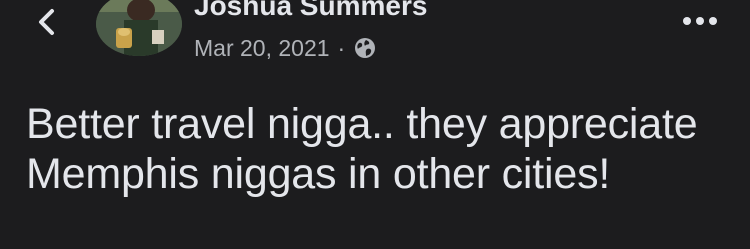  What do you see at coordinates (262, 48) in the screenshot?
I see `post-date: Mar 20, 2021` at bounding box center [262, 48].